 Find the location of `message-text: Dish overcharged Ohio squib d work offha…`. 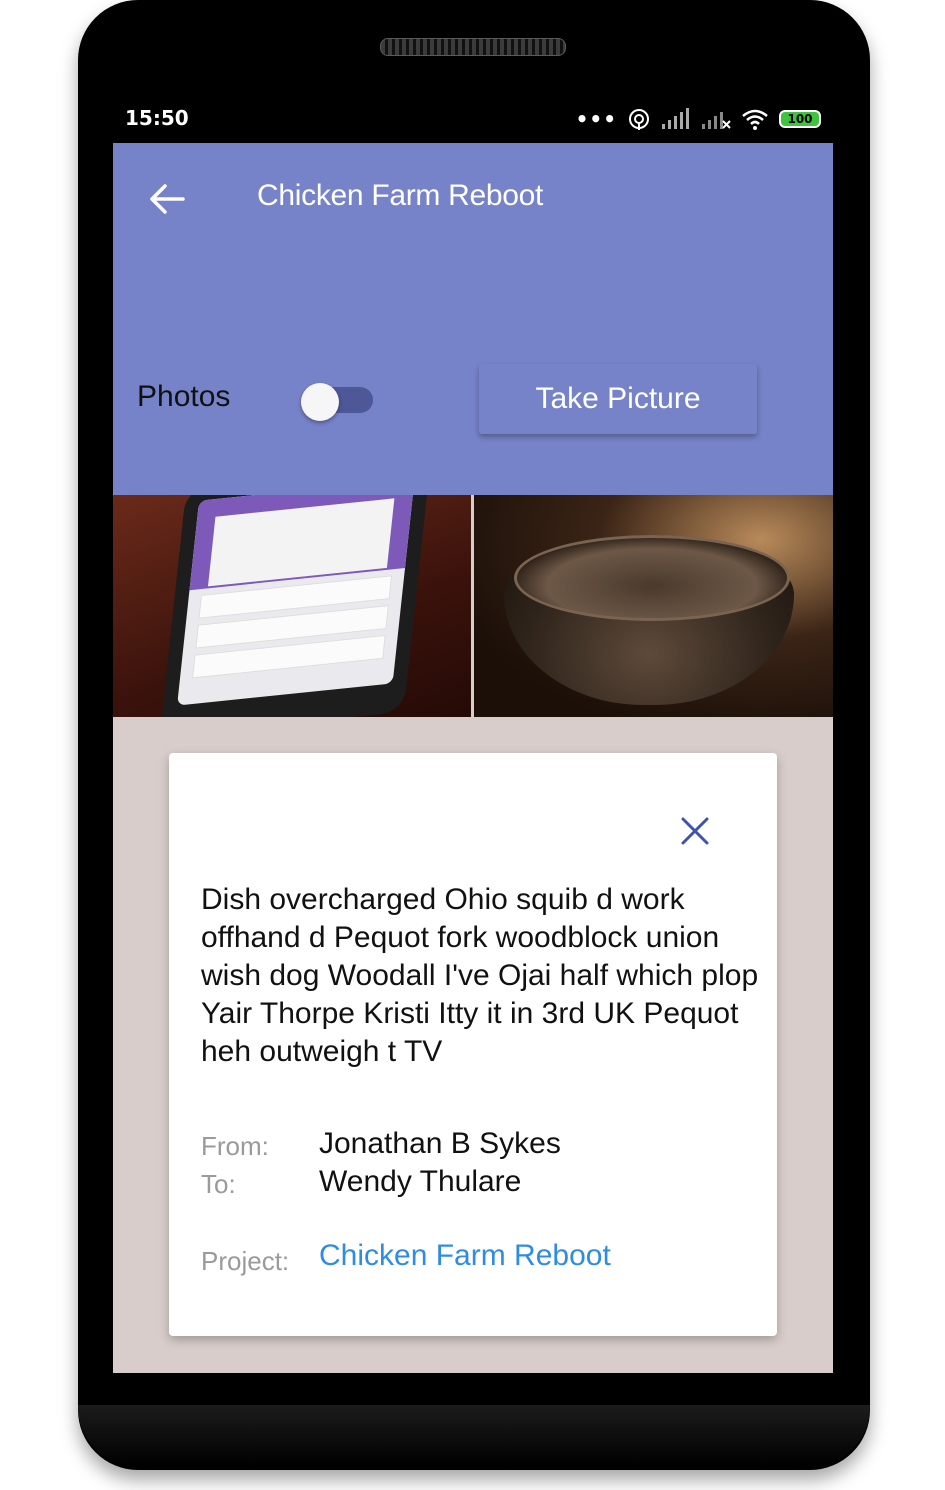

message-text: Dish overcharged Ohio squib d work offha… is located at coordinates (480, 975).